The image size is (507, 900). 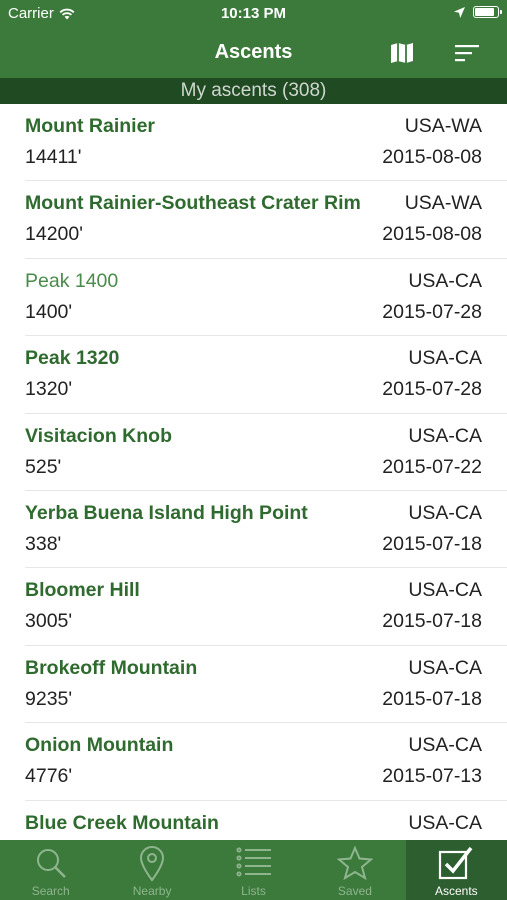 I want to click on sort-icon, so click(x=467, y=53).